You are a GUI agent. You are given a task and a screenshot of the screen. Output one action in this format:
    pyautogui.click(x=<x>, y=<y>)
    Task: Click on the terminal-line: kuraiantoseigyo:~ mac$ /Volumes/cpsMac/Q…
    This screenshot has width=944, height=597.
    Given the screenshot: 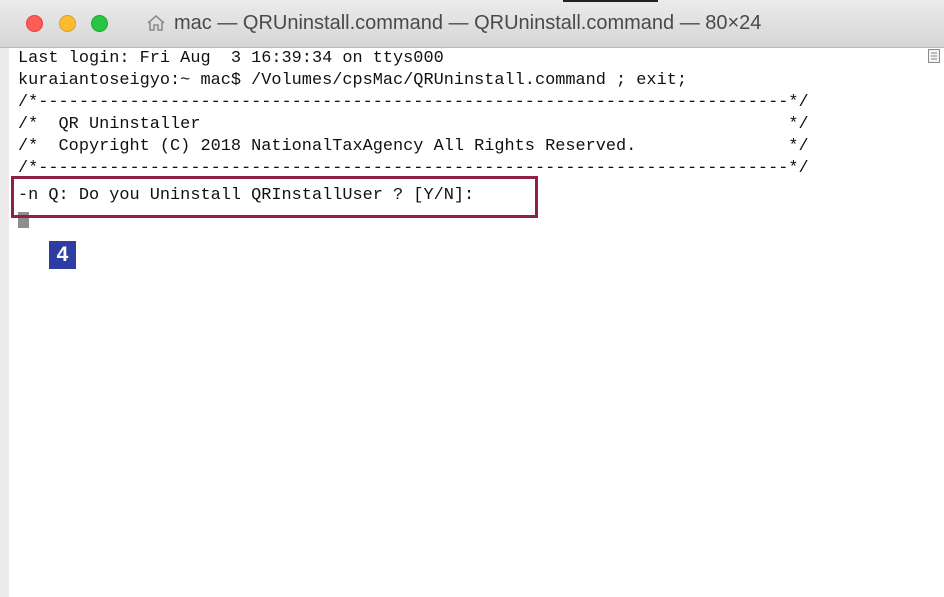 What is the action you would take?
    pyautogui.click(x=352, y=80)
    